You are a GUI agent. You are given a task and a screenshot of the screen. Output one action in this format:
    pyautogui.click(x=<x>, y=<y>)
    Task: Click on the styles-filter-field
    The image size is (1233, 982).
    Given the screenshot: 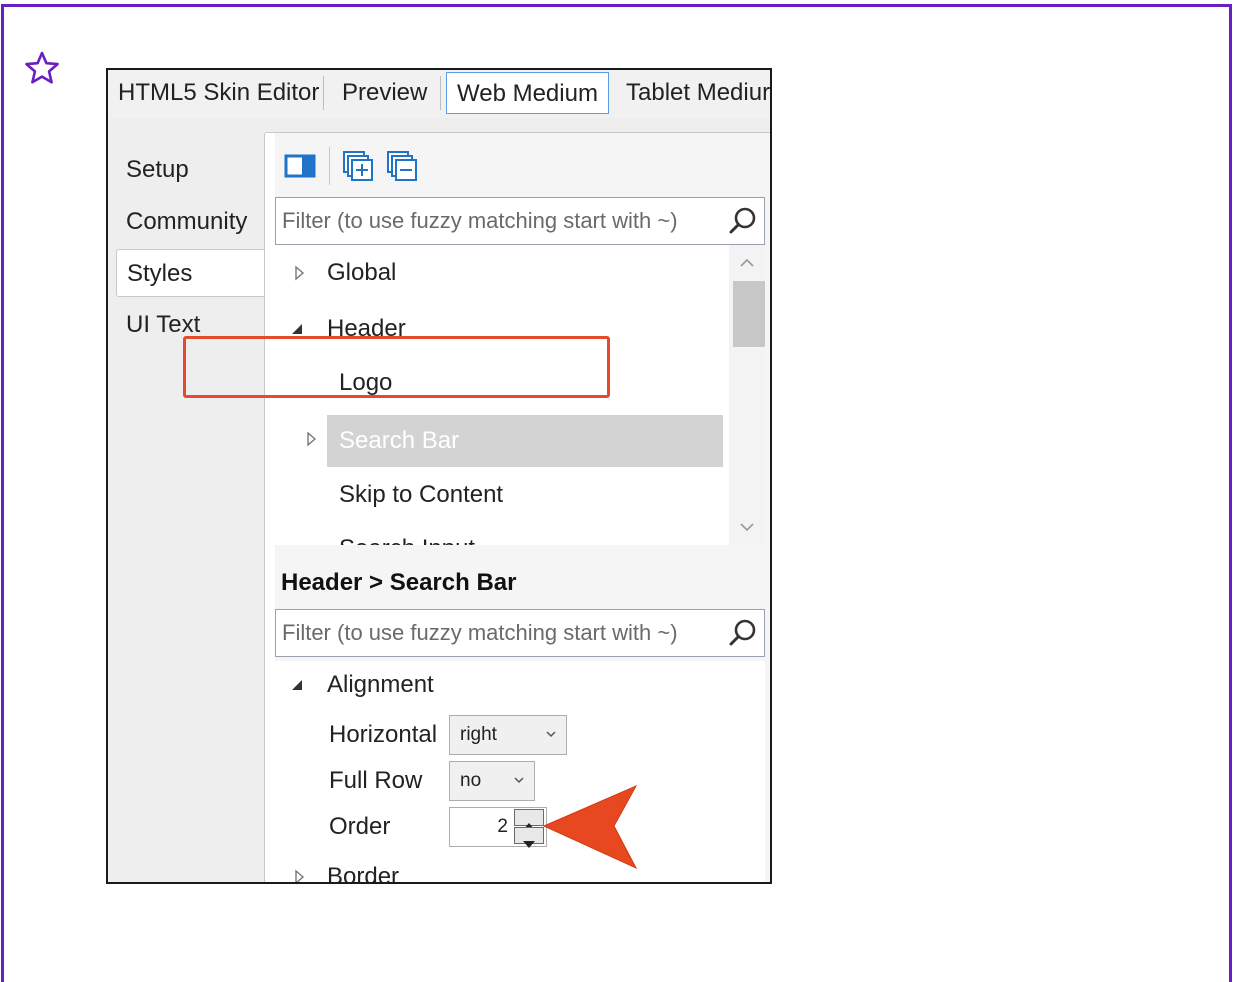 What is the action you would take?
    pyautogui.click(x=520, y=221)
    